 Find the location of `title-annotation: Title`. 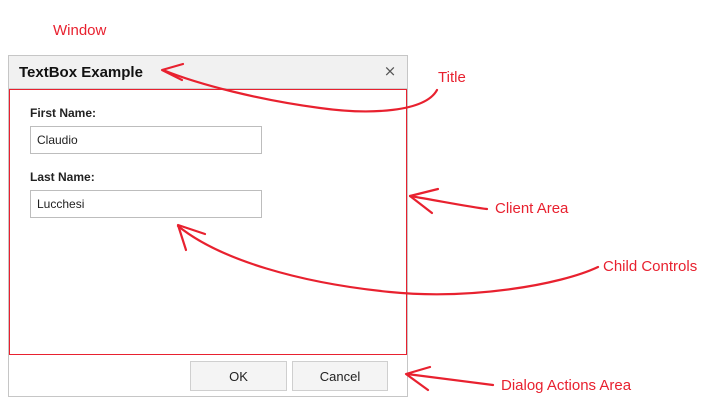

title-annotation: Title is located at coordinates (452, 77).